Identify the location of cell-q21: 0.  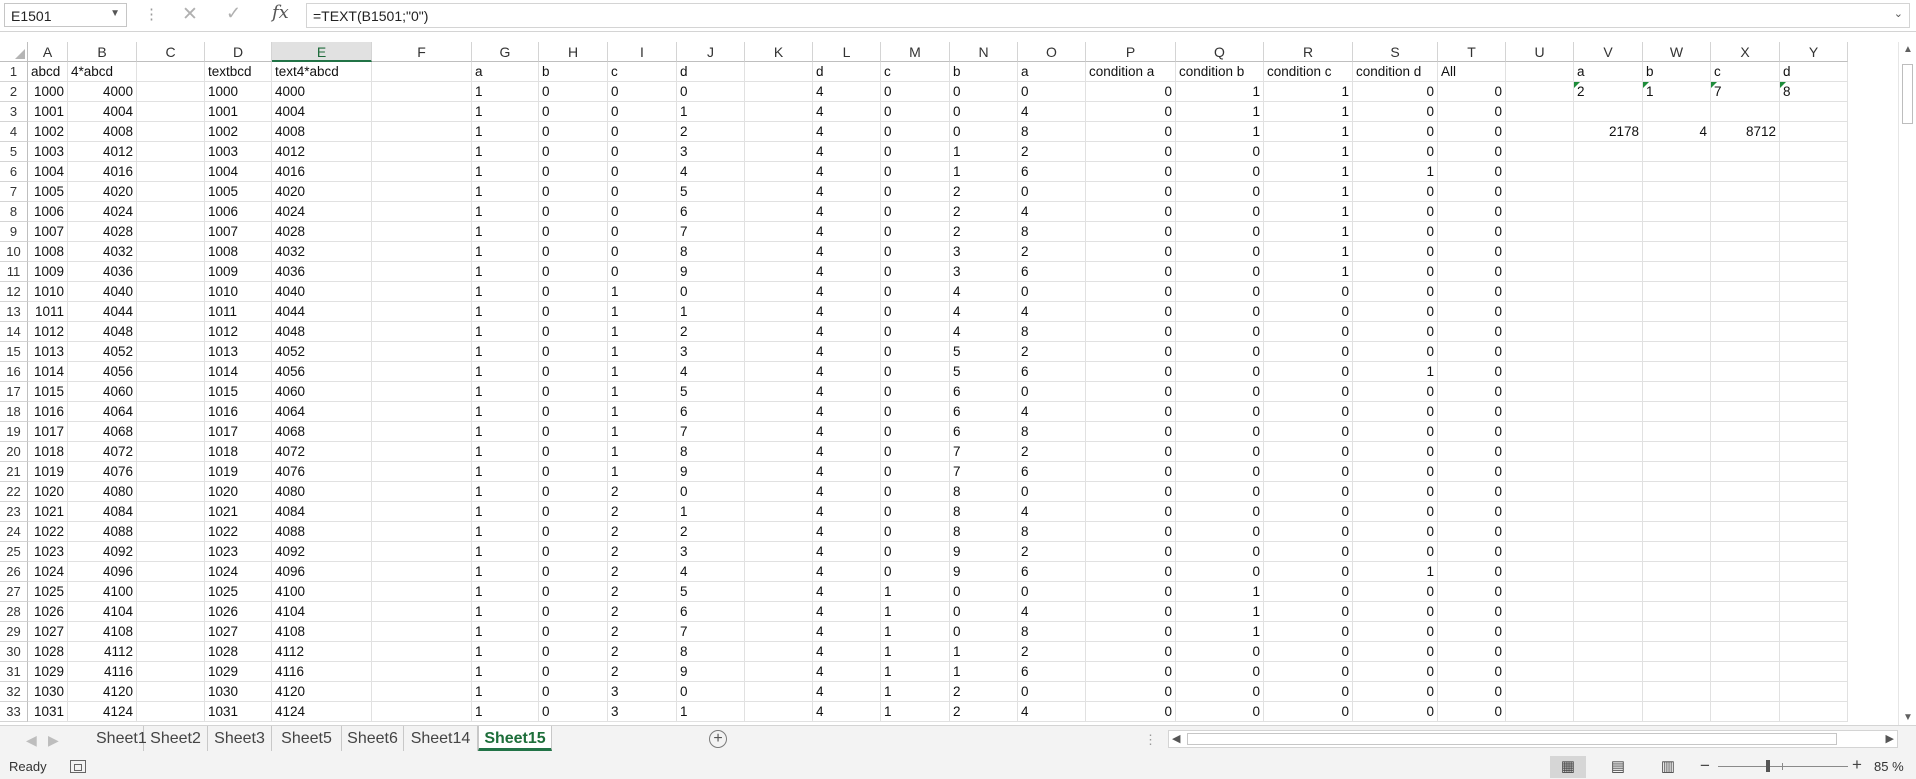
(1220, 472).